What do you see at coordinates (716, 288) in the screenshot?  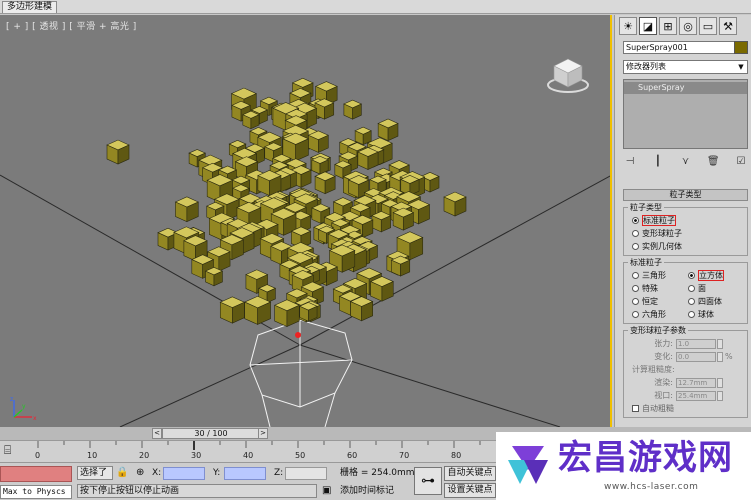 I see `radio-facing: 面` at bounding box center [716, 288].